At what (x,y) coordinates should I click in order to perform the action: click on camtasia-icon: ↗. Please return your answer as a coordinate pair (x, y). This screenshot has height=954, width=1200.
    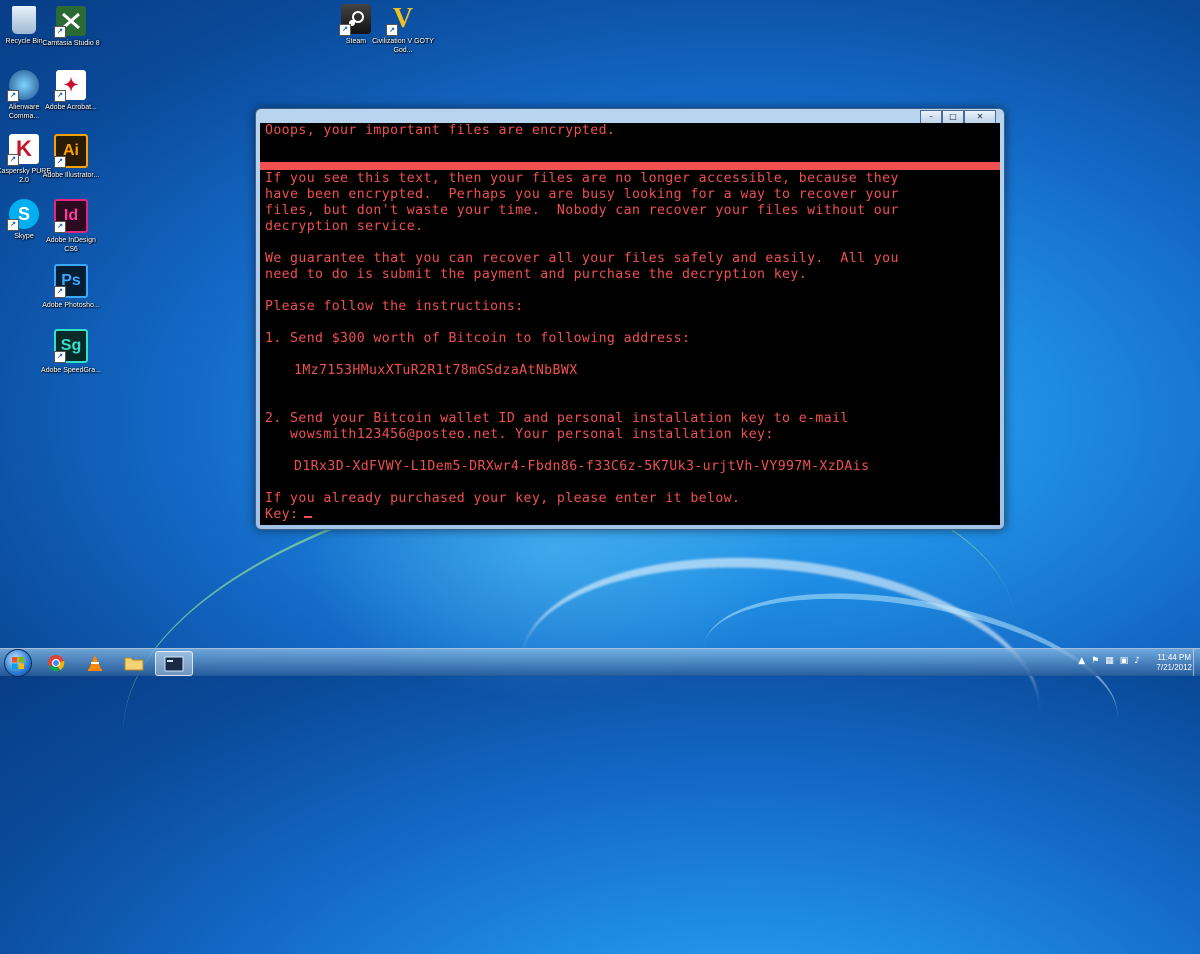
    Looking at the image, I should click on (70, 22).